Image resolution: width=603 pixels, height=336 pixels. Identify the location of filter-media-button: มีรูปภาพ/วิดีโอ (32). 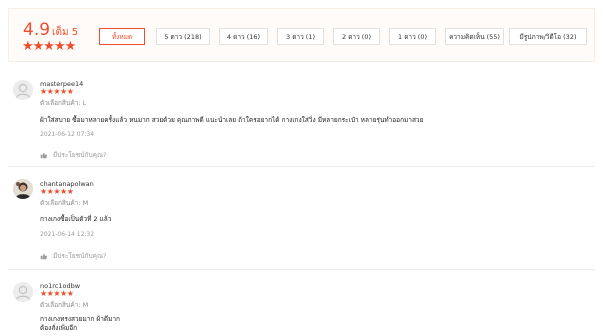
(548, 36).